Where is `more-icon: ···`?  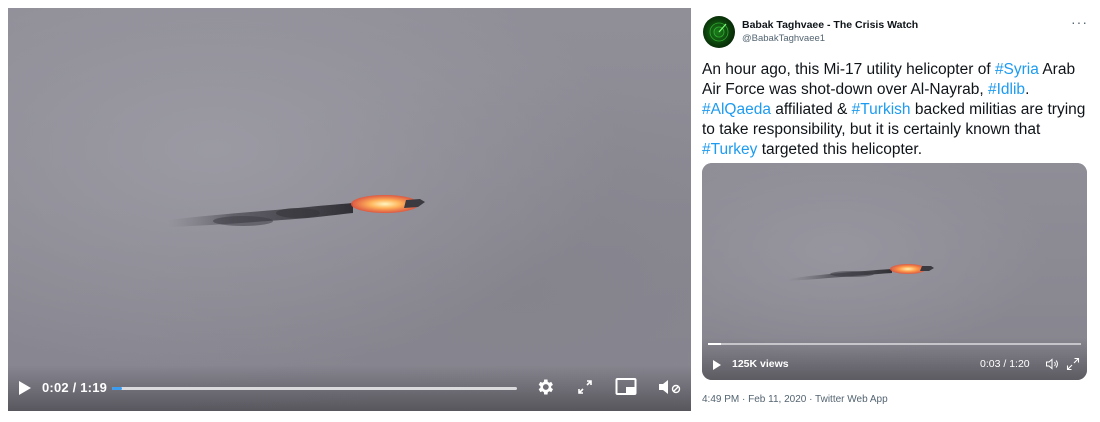 more-icon: ··· is located at coordinates (1079, 22).